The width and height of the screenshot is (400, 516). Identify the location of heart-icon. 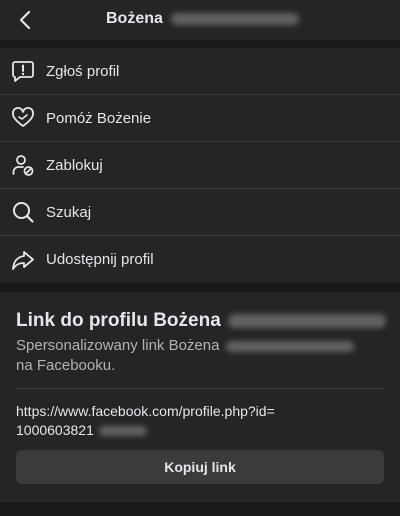
(23, 118).